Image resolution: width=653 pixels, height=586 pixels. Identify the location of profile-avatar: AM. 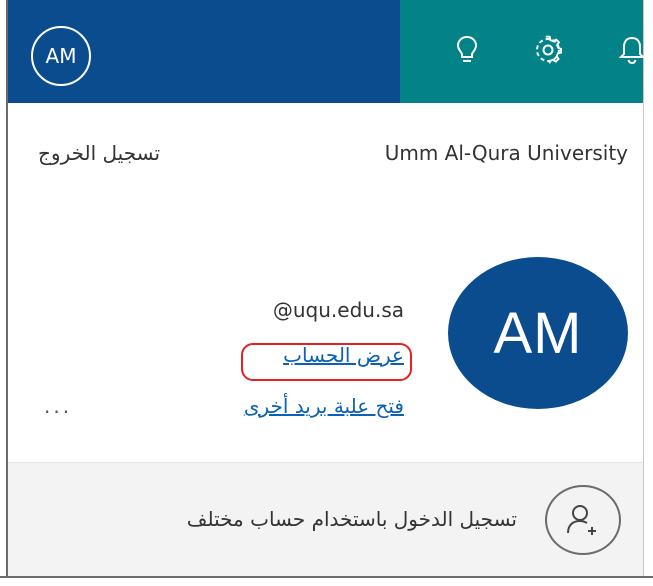
(538, 333).